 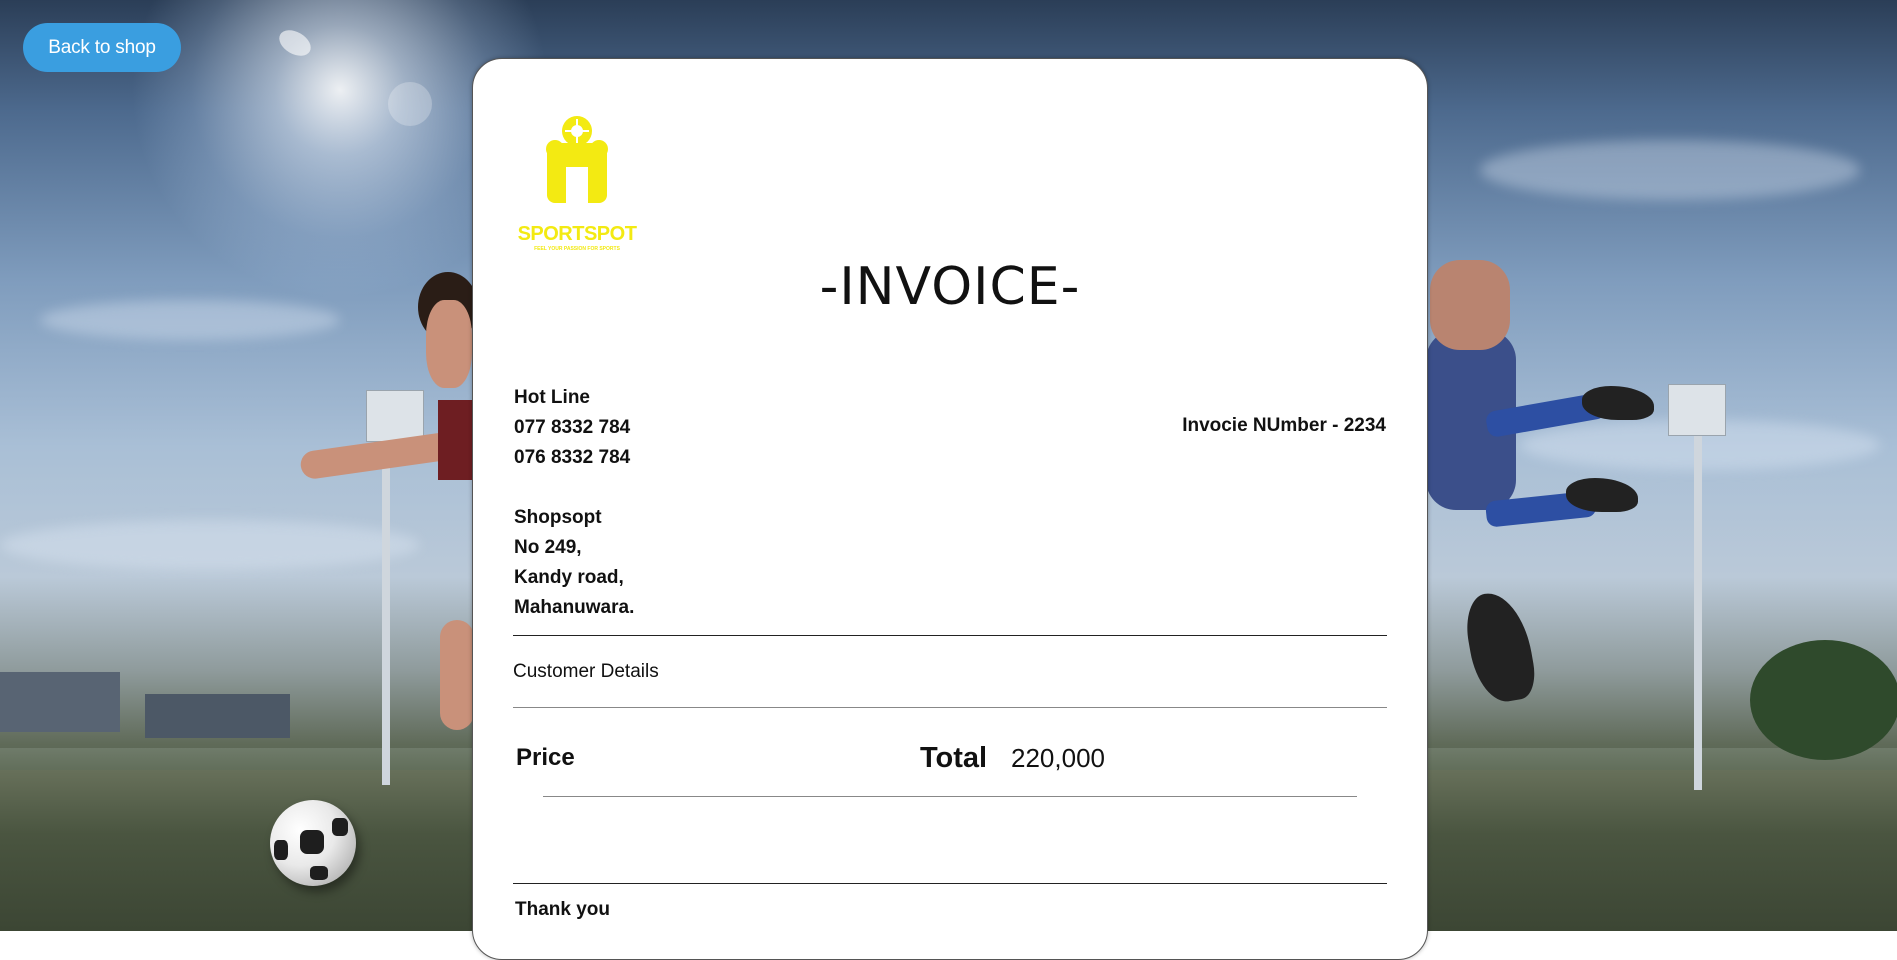 What do you see at coordinates (572, 457) in the screenshot?
I see `hotline-number-2: 076 8332 784` at bounding box center [572, 457].